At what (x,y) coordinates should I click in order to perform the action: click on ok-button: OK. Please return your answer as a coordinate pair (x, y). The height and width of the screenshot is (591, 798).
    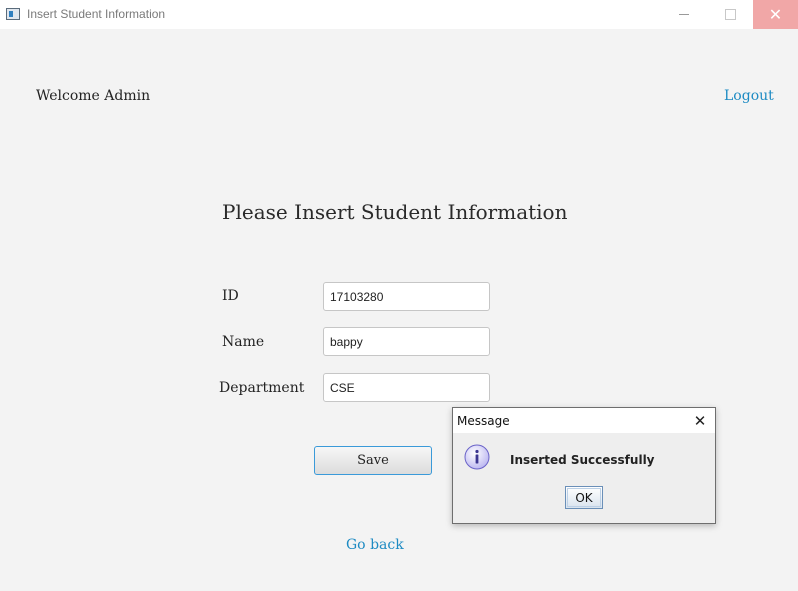
    Looking at the image, I should click on (584, 497).